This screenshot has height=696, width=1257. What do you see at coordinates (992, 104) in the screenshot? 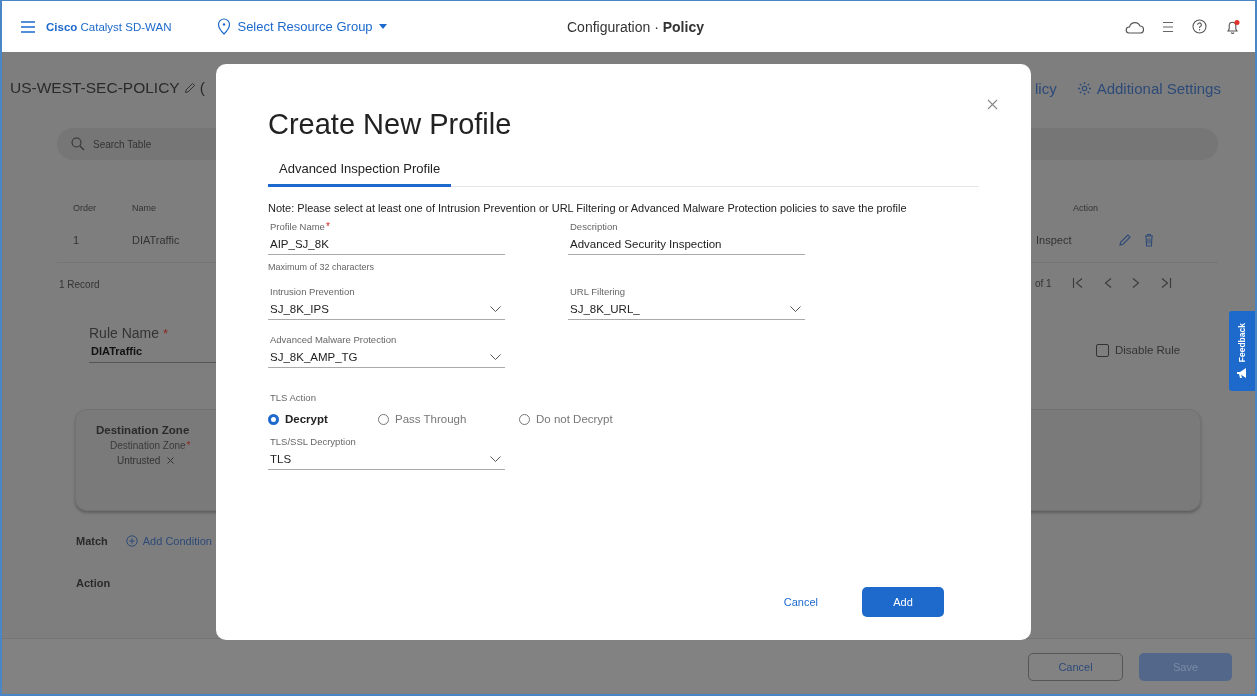
I see `close-icon` at bounding box center [992, 104].